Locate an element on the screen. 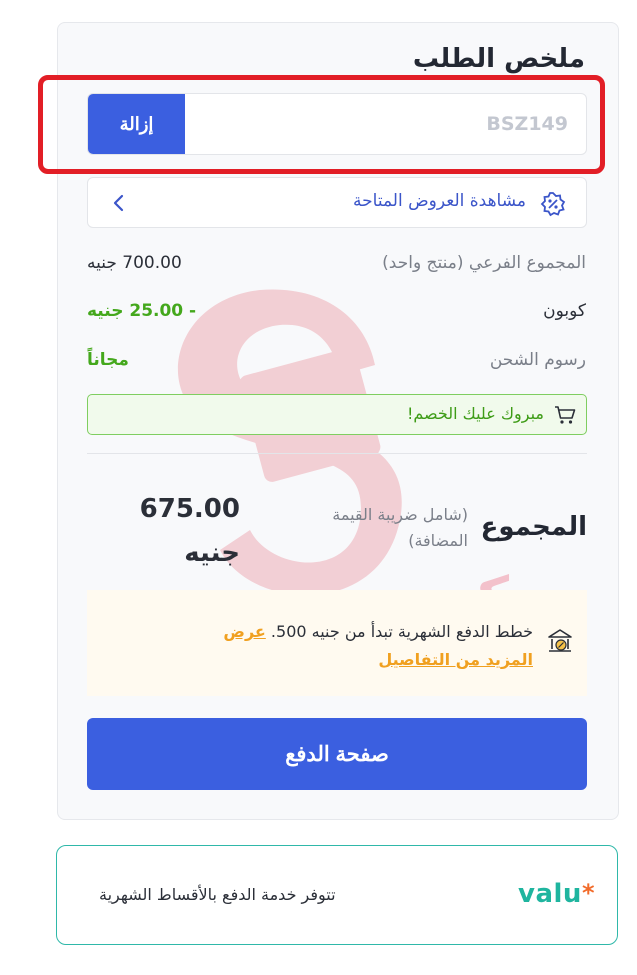 The width and height of the screenshot is (637, 975). checkout-button: صفحة الدفع is located at coordinates (337, 754).